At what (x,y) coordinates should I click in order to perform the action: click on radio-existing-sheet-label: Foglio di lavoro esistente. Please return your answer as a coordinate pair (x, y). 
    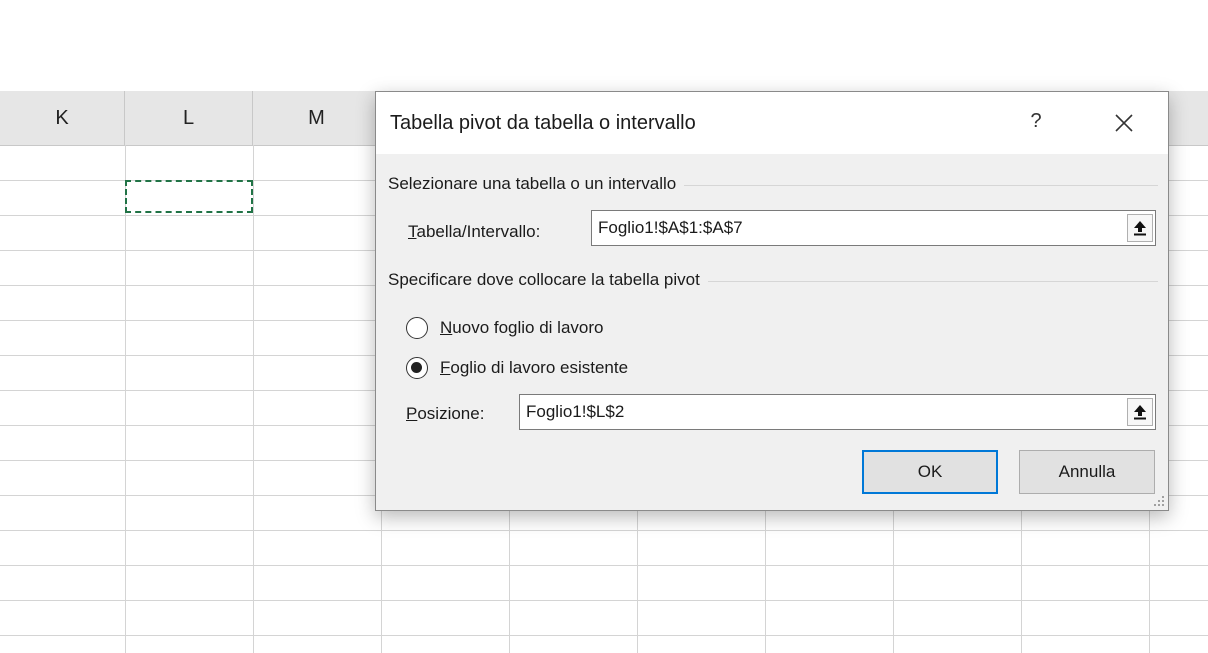
    Looking at the image, I should click on (534, 367).